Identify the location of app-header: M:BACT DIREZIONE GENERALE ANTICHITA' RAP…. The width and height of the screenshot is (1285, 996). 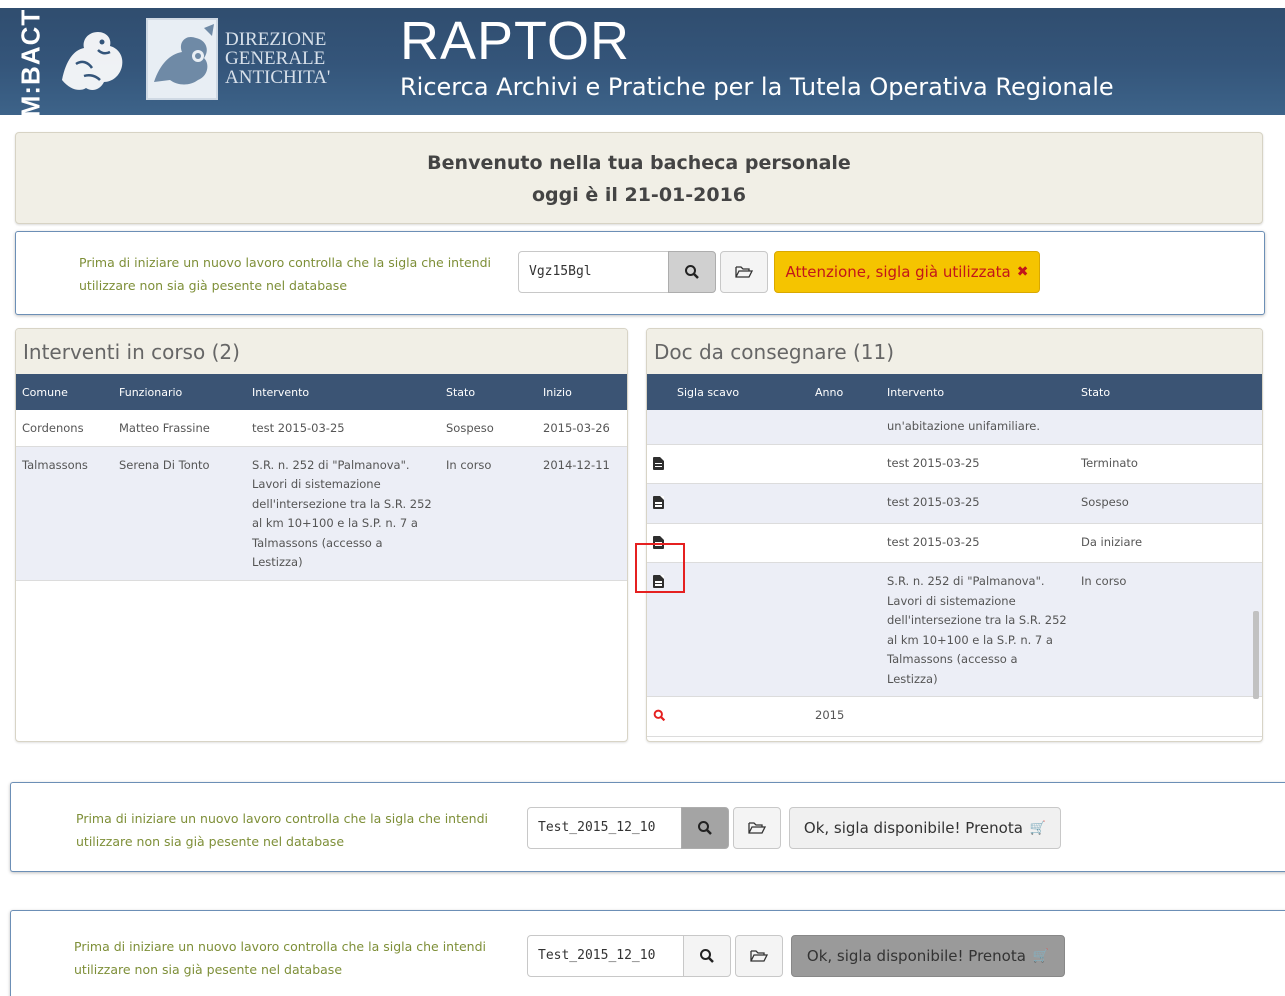
(642, 57).